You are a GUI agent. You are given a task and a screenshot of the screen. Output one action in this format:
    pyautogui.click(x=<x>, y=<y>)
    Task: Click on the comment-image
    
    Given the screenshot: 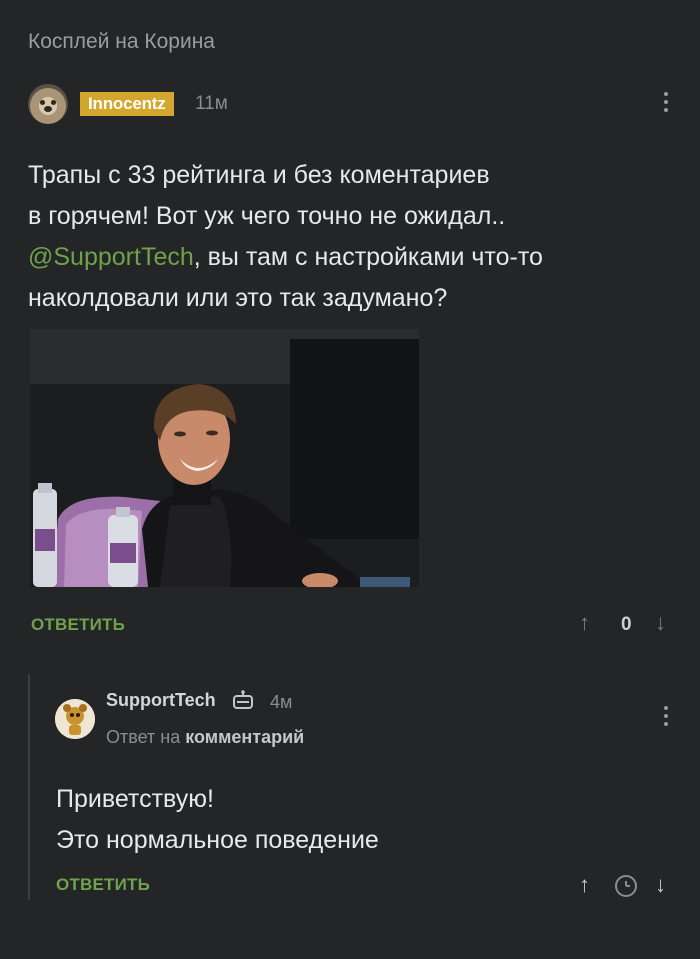 What is the action you would take?
    pyautogui.click(x=224, y=458)
    